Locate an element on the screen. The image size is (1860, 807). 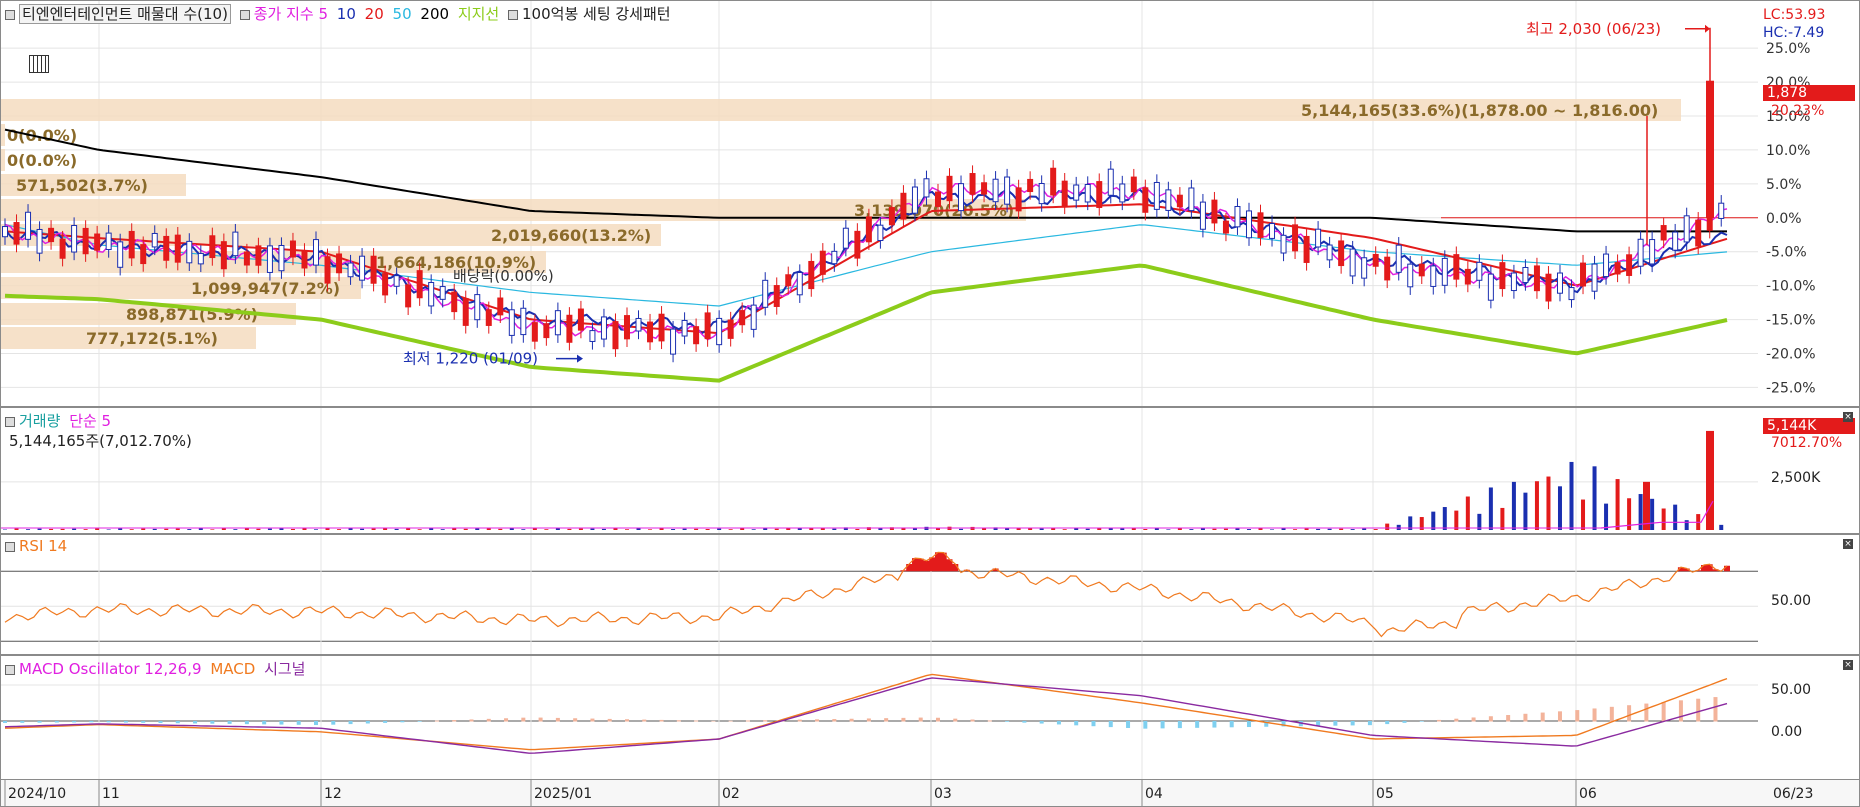
volume-title: 거래량 is located at coordinates (39, 421).